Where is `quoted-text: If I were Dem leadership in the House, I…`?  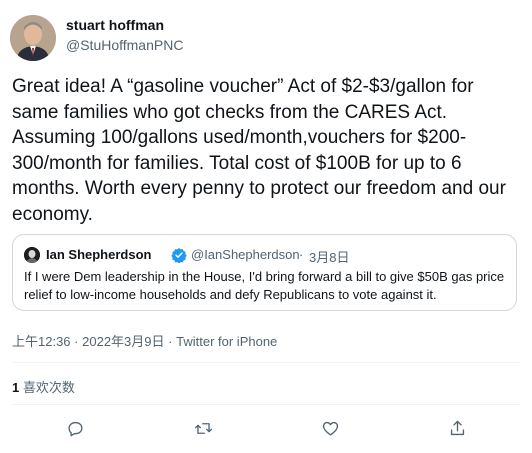
quoted-text: If I were Dem leadership in the House, I… is located at coordinates (264, 285).